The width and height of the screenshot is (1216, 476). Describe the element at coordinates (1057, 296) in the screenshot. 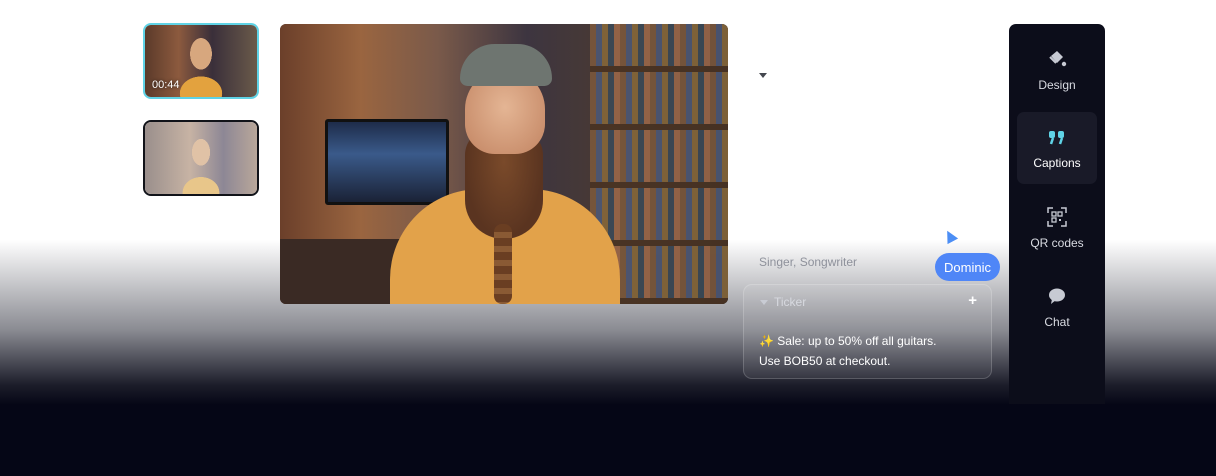

I see `chat-bubble-icon` at that location.